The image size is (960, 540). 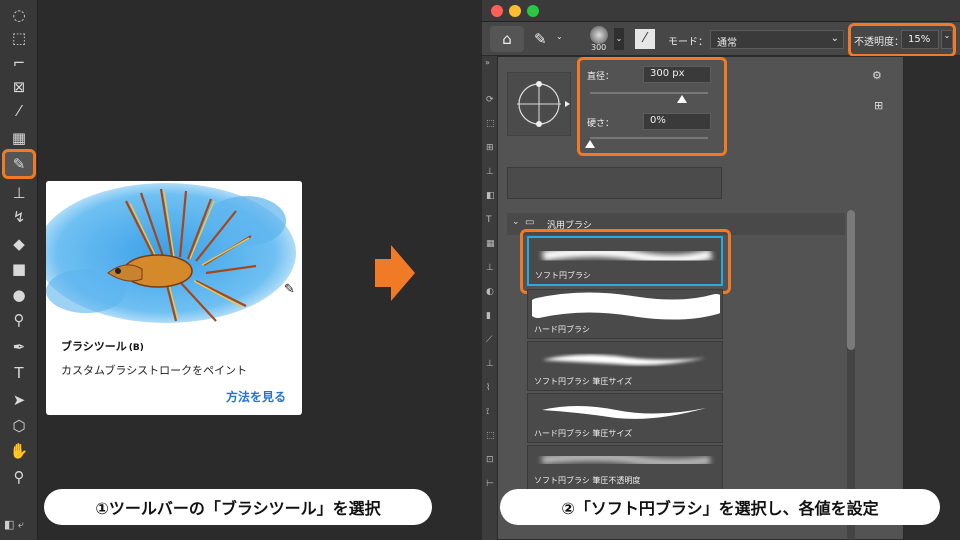 What do you see at coordinates (626, 460) in the screenshot?
I see `soft-opacity-stroke-preview` at bounding box center [626, 460].